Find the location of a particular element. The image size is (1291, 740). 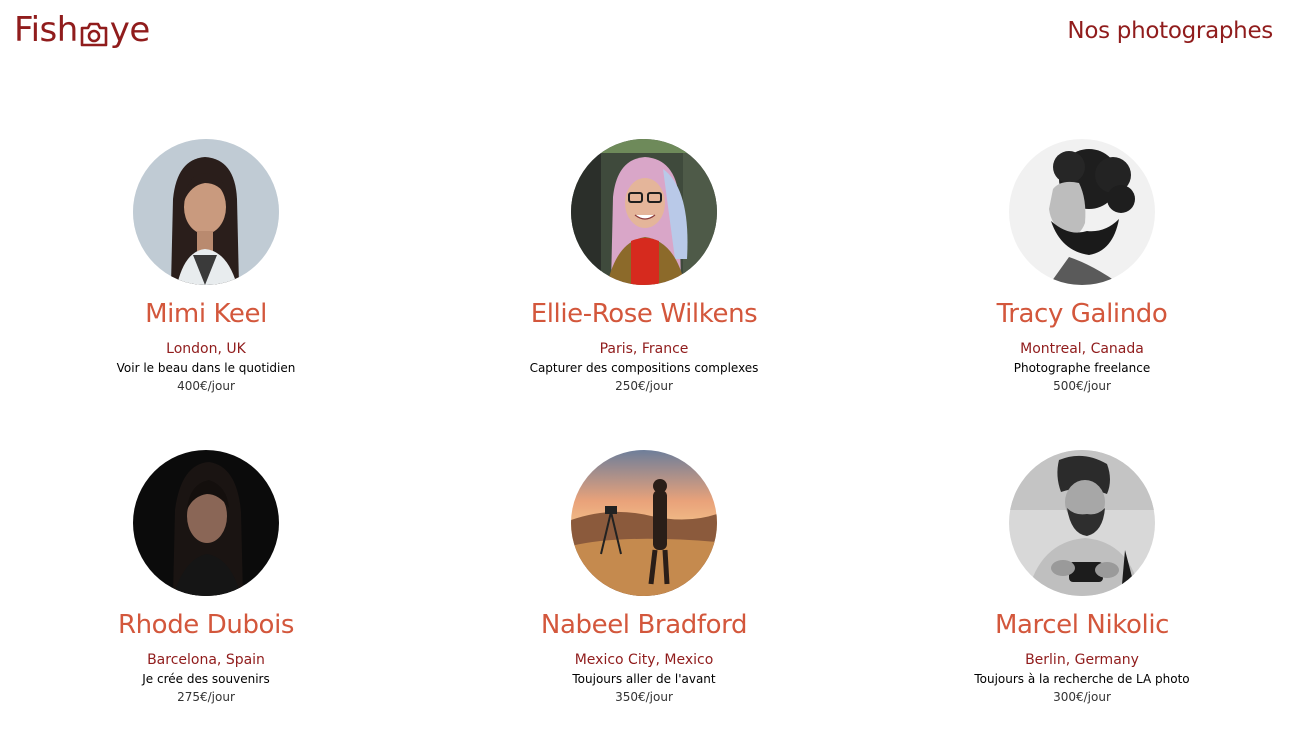

photographer-name: Rhode Dubois is located at coordinates (206, 625).